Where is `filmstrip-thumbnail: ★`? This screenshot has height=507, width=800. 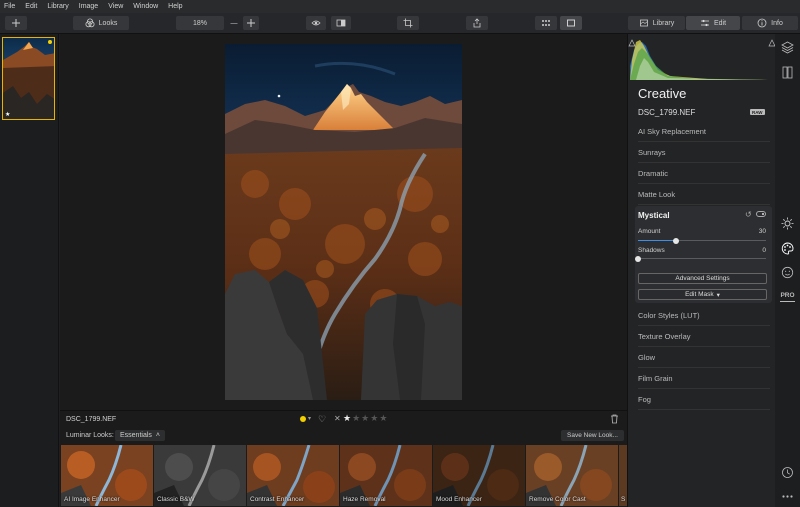 filmstrip-thumbnail: ★ is located at coordinates (28, 78).